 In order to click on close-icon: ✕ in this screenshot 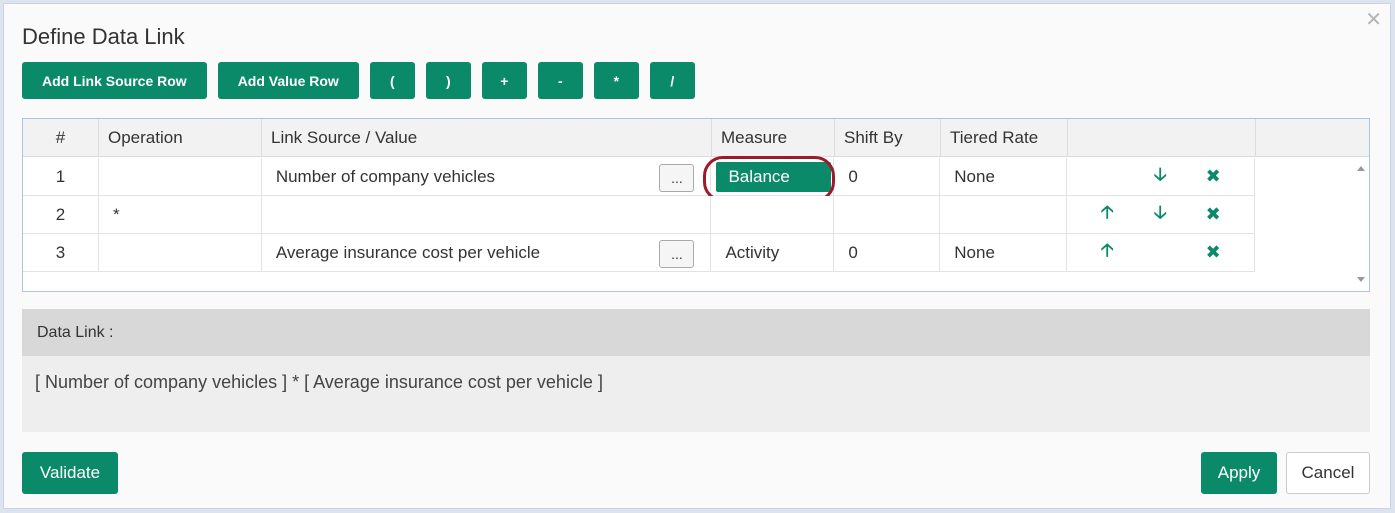, I will do `click(1373, 20)`.